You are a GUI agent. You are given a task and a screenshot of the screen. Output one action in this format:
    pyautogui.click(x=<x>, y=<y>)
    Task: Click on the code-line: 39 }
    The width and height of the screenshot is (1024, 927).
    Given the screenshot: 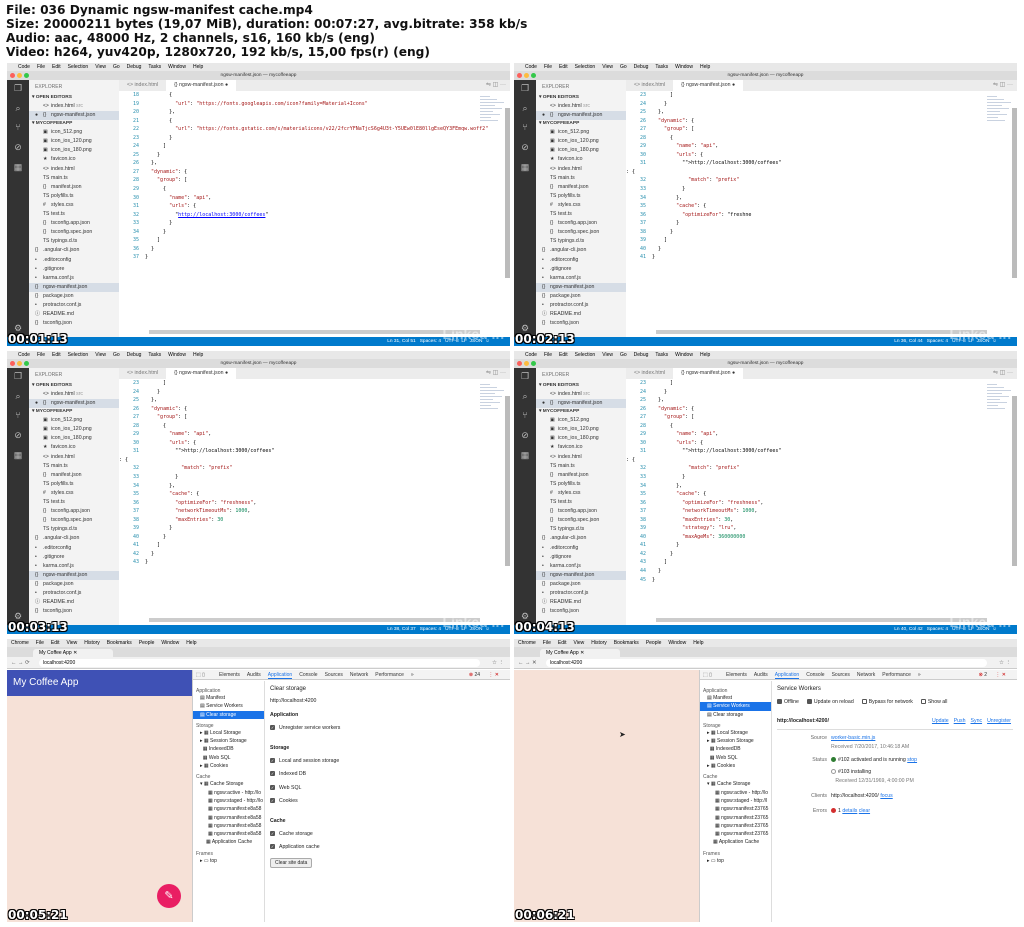 What is the action you would take?
    pyautogui.click(x=303, y=528)
    